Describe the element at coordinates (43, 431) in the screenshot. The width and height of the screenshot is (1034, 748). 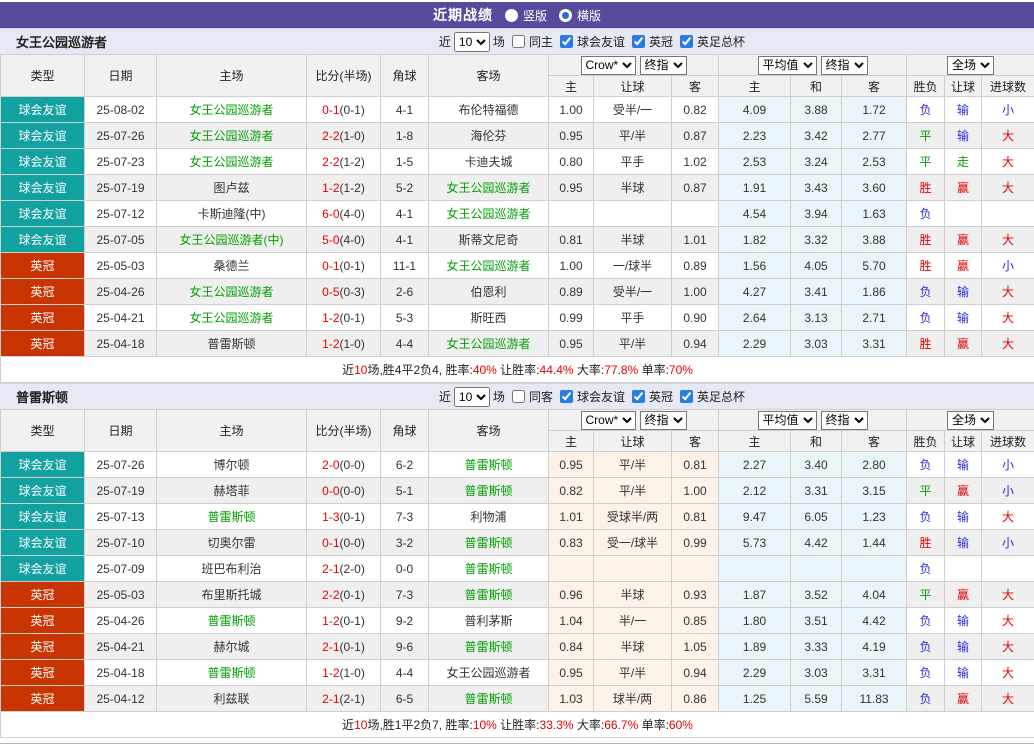
I see `column-header: 类型` at that location.